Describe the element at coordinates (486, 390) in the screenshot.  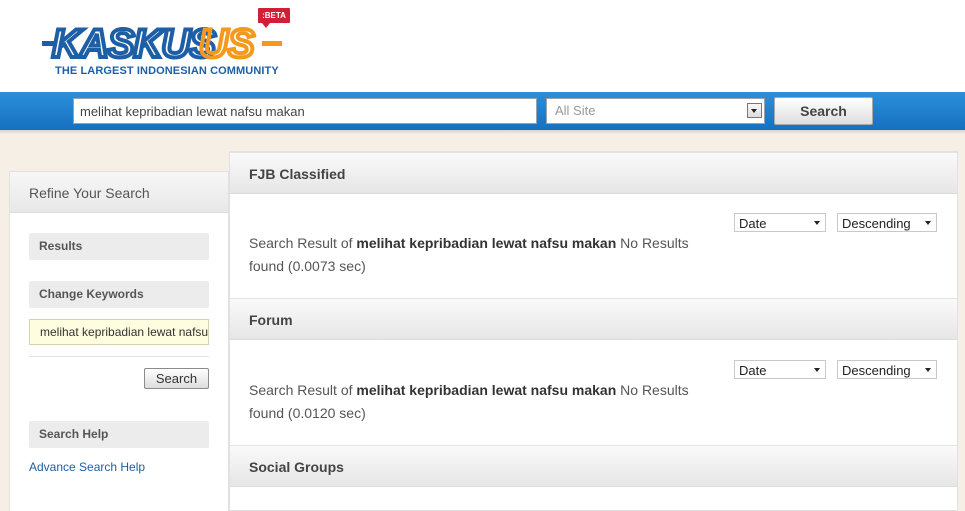
I see `forum-result-query: melihat kepribadian lewat nafsu makan` at that location.